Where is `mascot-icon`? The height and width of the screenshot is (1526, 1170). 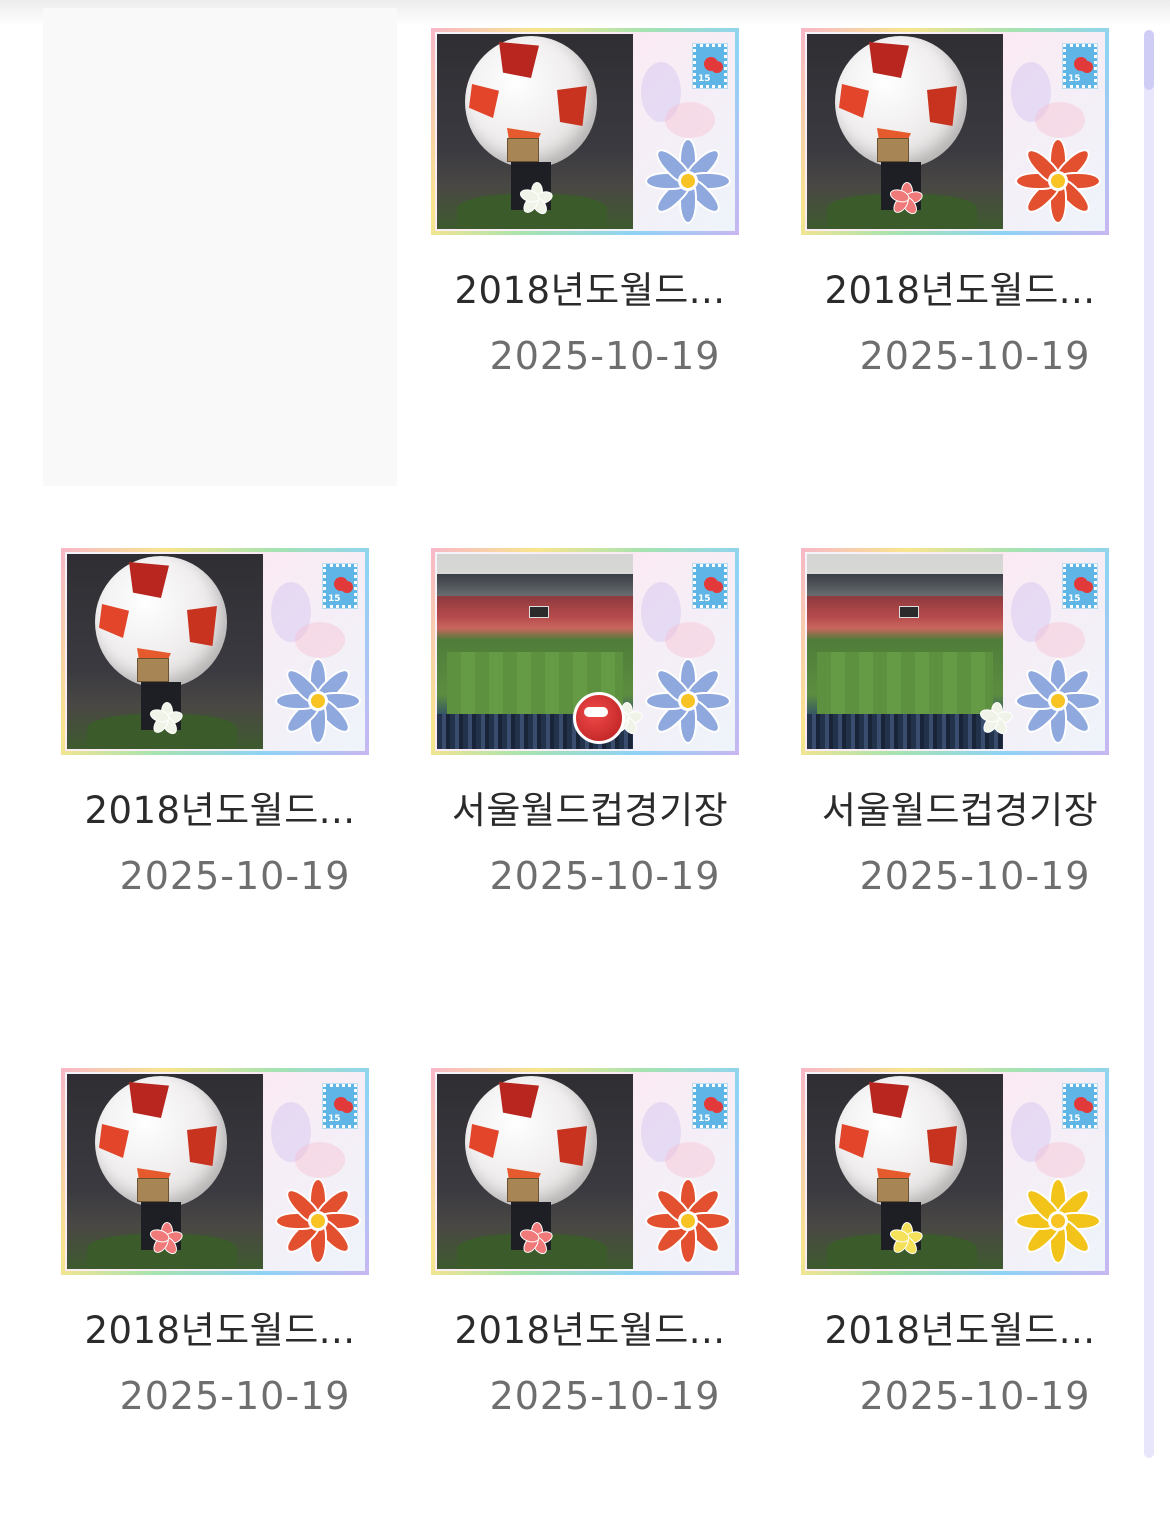
mascot-icon is located at coordinates (599, 718).